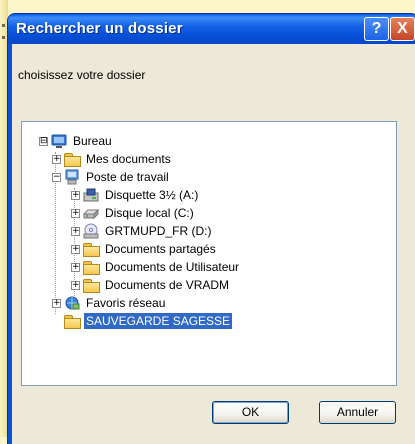 The image size is (415, 444). I want to click on help-button: ?, so click(376, 29).